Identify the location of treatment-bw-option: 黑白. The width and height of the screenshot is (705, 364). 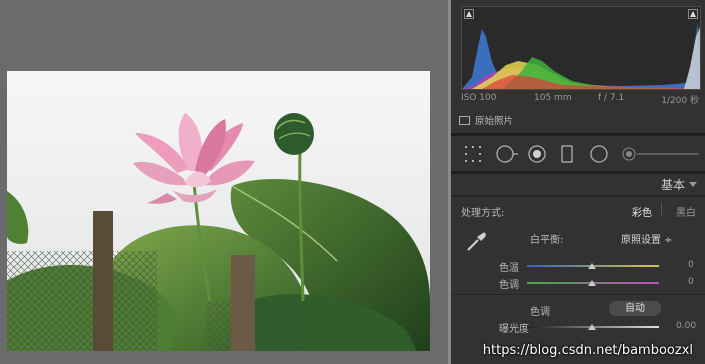
(686, 211).